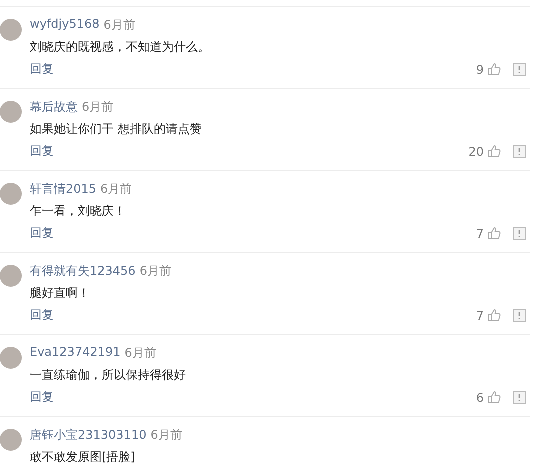  What do you see at coordinates (120, 47) in the screenshot?
I see `comment-text: 刘晓庆的既视感，不知道为什么。` at bounding box center [120, 47].